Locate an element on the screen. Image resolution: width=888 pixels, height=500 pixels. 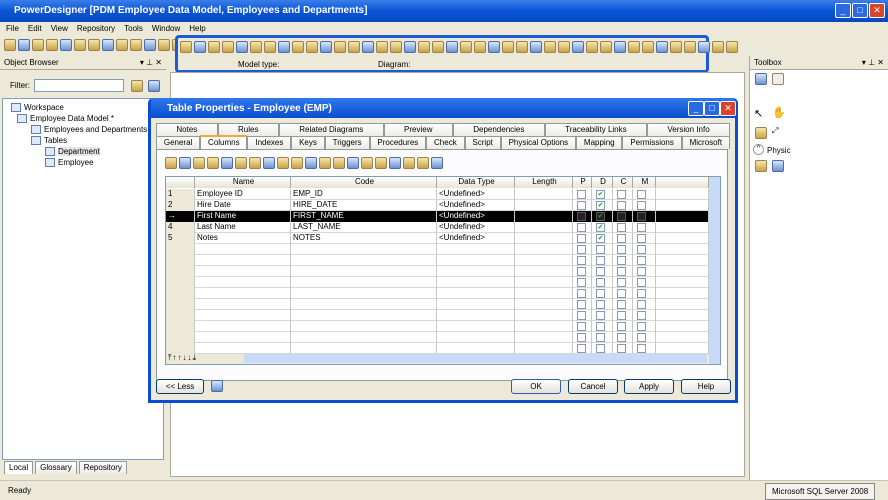
apply-button: Apply is located at coordinates (649, 386).